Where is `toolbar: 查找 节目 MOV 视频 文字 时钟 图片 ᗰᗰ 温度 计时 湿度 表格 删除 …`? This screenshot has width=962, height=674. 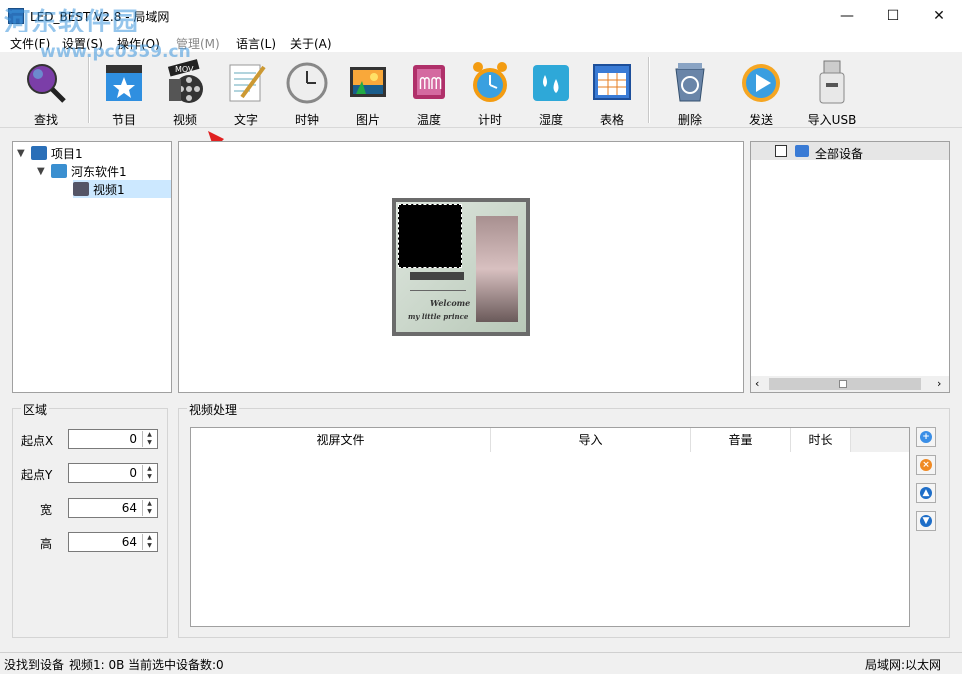 toolbar: 查找 节目 MOV 视频 文字 时钟 图片 ᗰᗰ 温度 计时 湿度 表格 删除 … is located at coordinates (481, 90).